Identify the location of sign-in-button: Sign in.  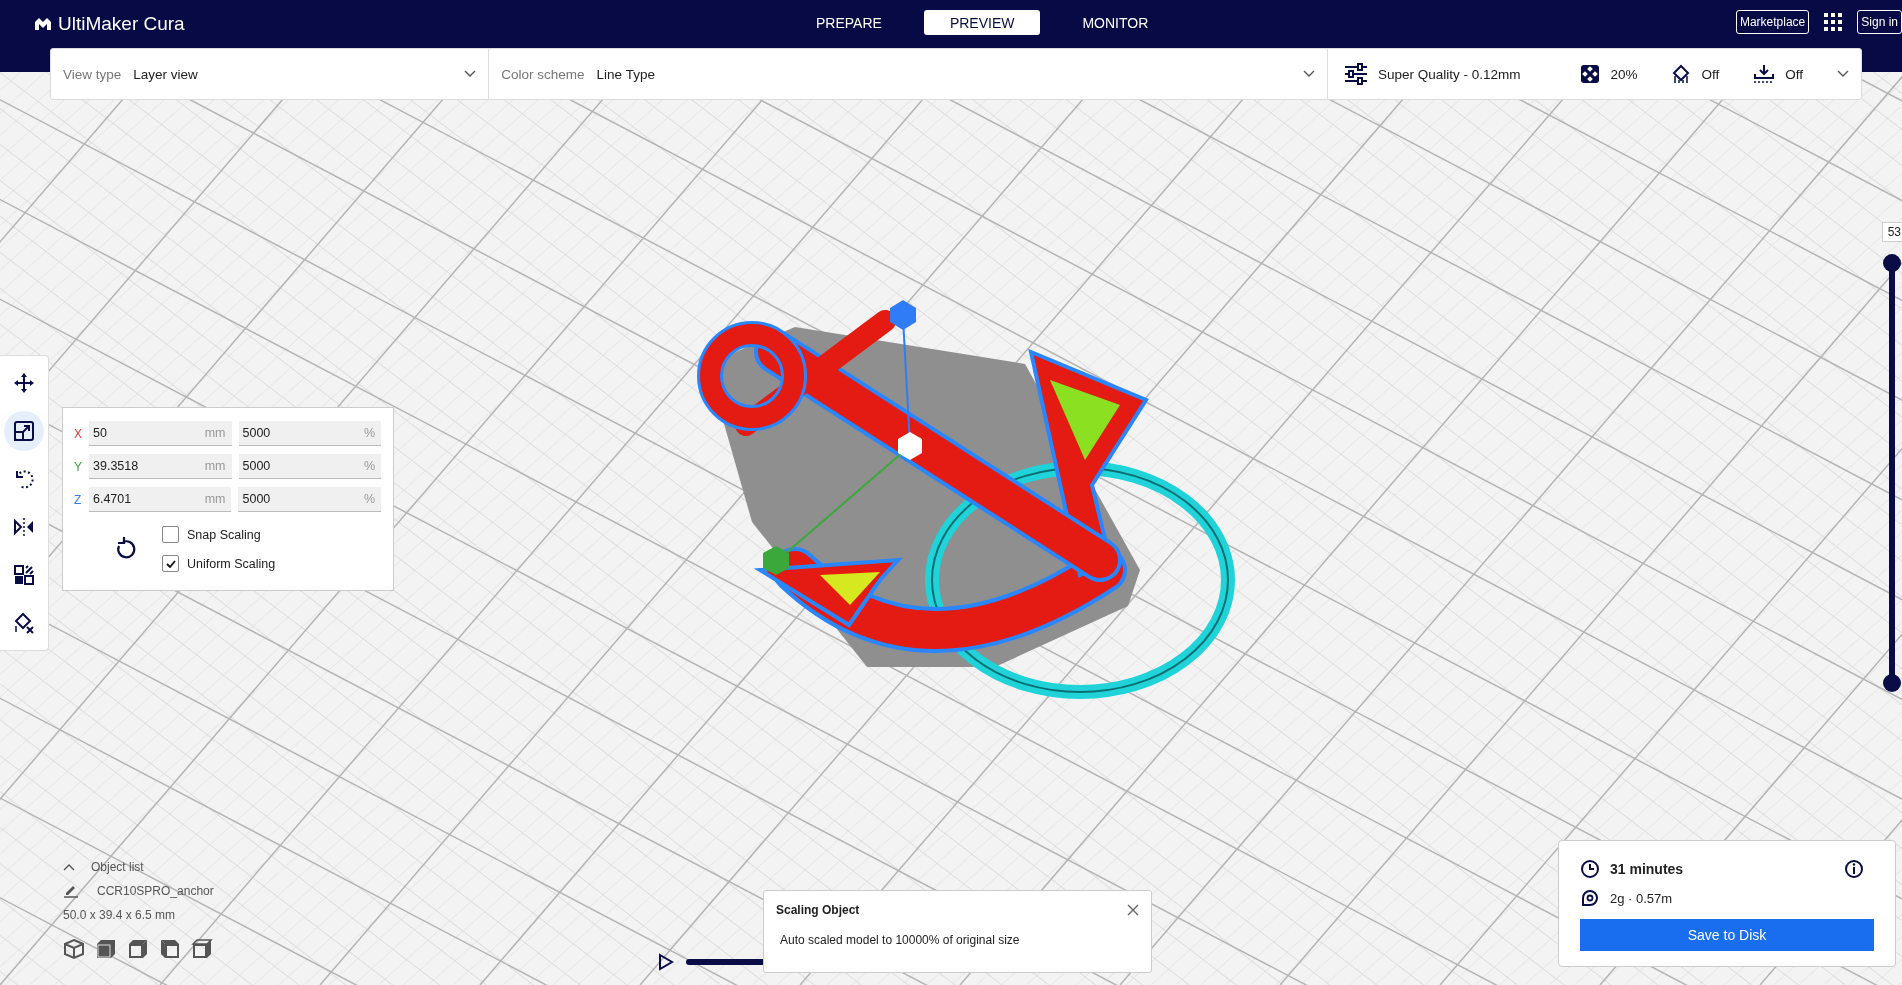
(1879, 22).